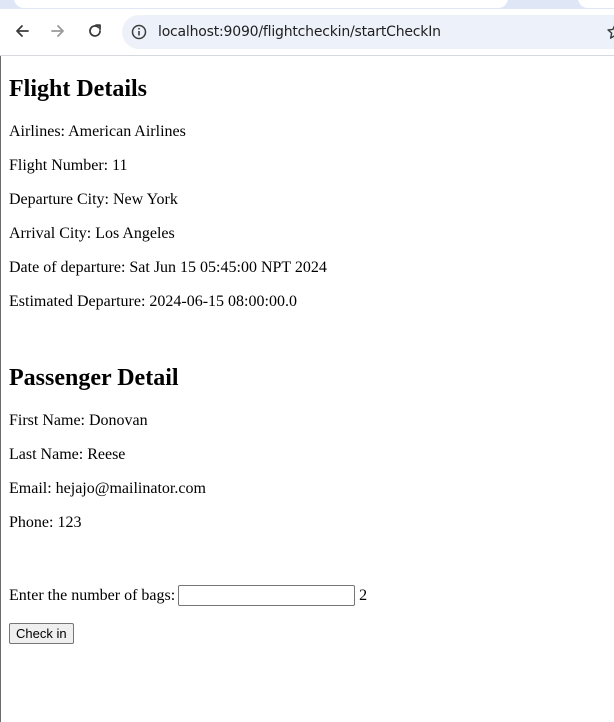  Describe the element at coordinates (93, 199) in the screenshot. I see `departure-city-text: Departure City: New York` at that location.